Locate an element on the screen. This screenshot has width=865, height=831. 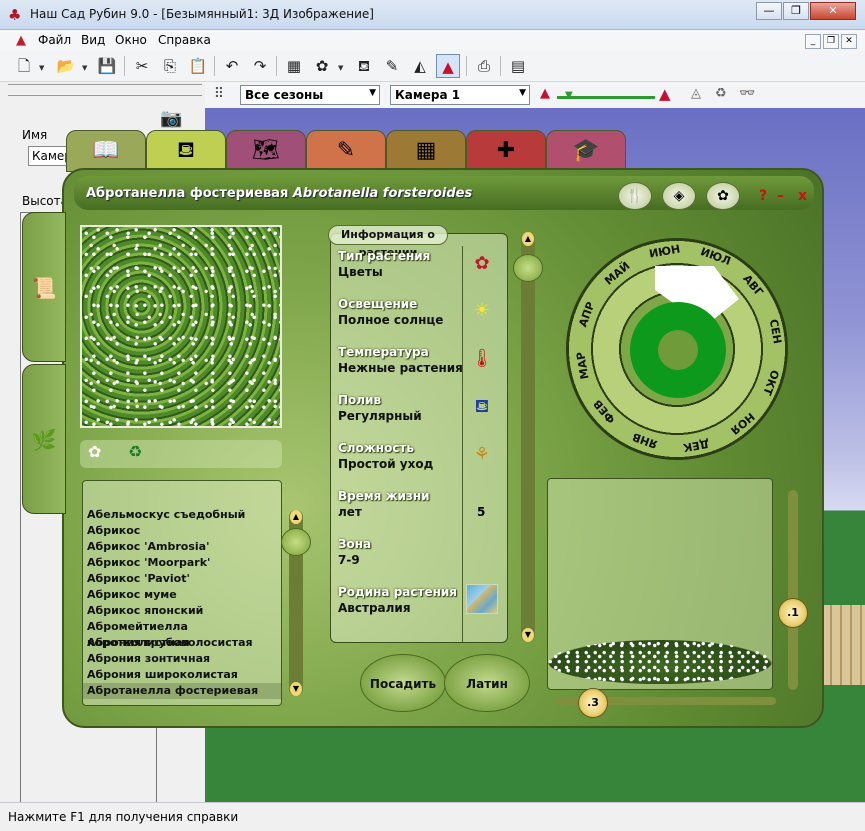
latin-button: Латин is located at coordinates (487, 683).